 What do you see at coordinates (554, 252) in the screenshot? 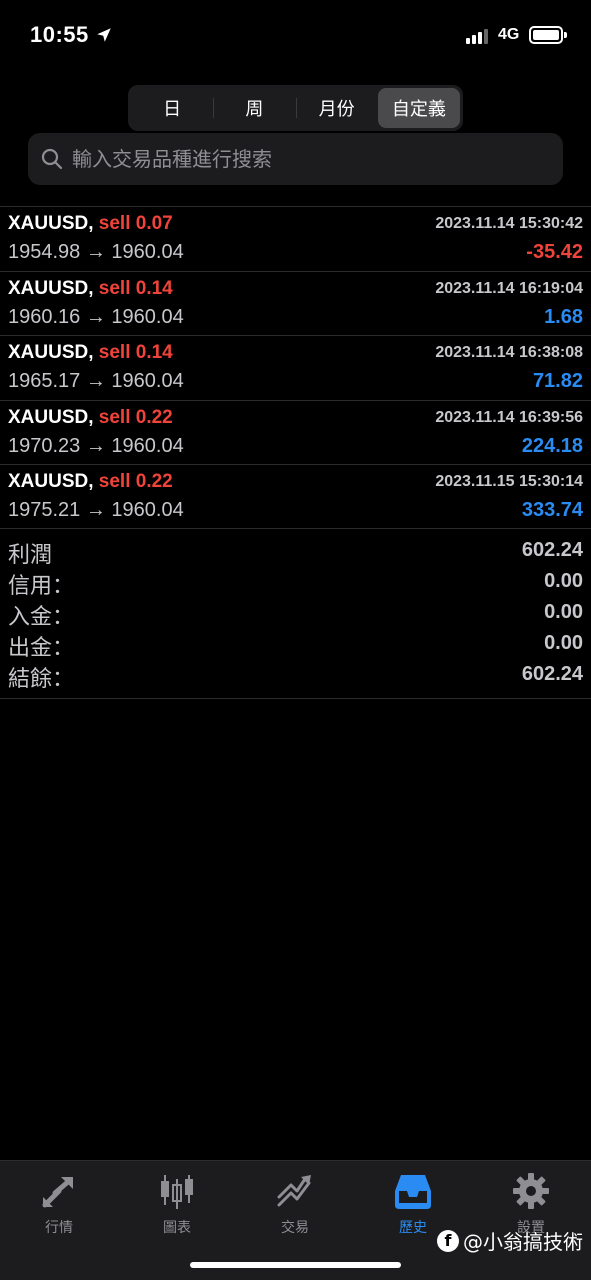
I see `trade-profit: -35.42` at bounding box center [554, 252].